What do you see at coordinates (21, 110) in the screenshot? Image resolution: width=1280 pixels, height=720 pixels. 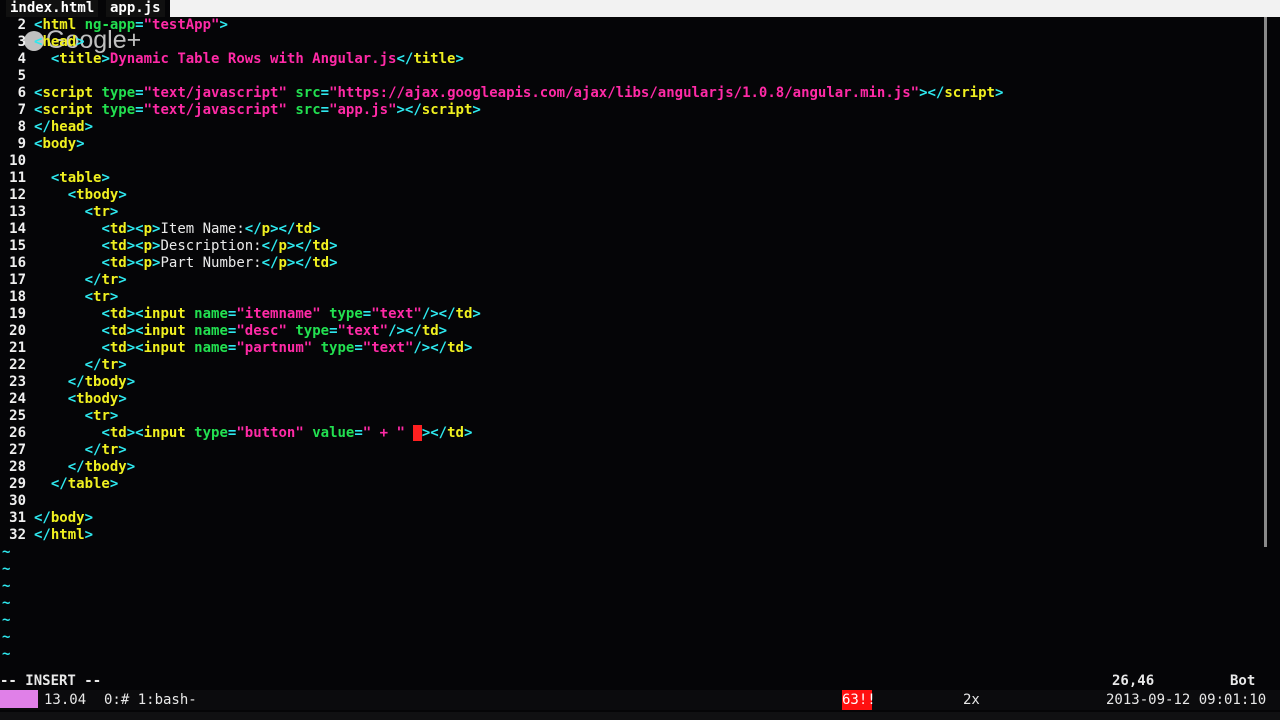 I see `line-number: 7` at bounding box center [21, 110].